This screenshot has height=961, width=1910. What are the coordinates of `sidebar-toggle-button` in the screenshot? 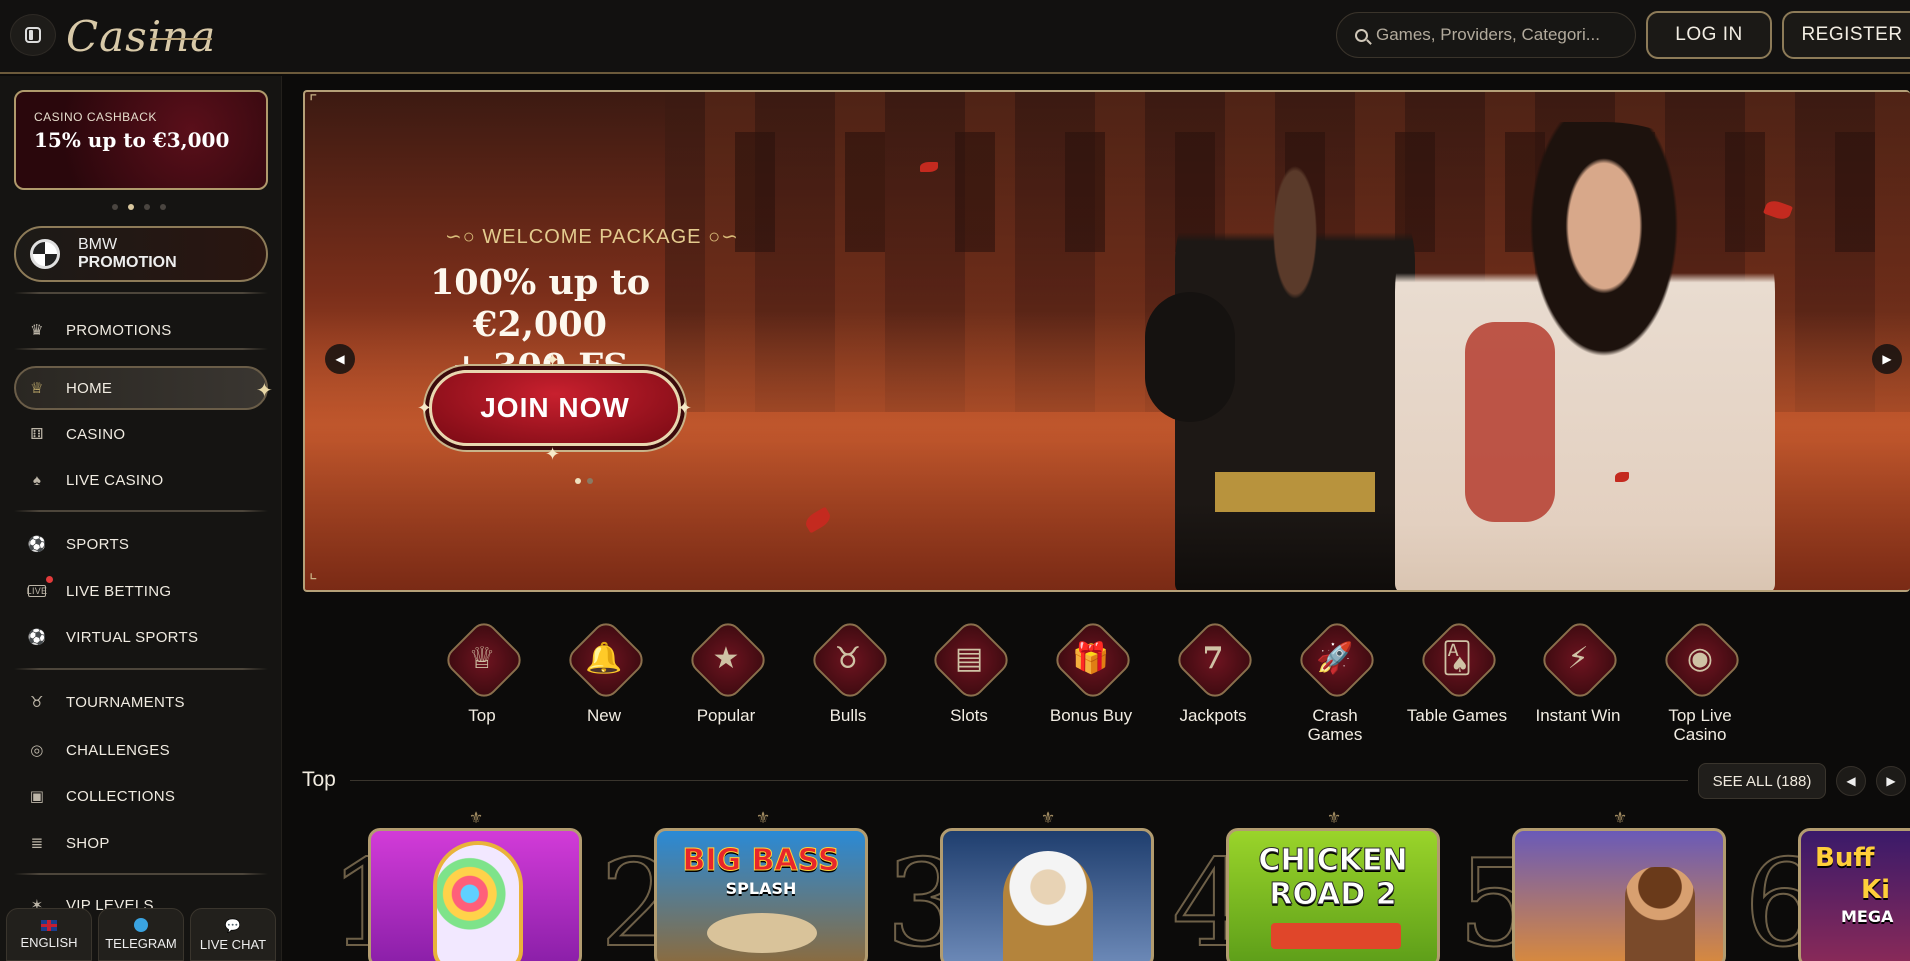 It's located at (33, 35).